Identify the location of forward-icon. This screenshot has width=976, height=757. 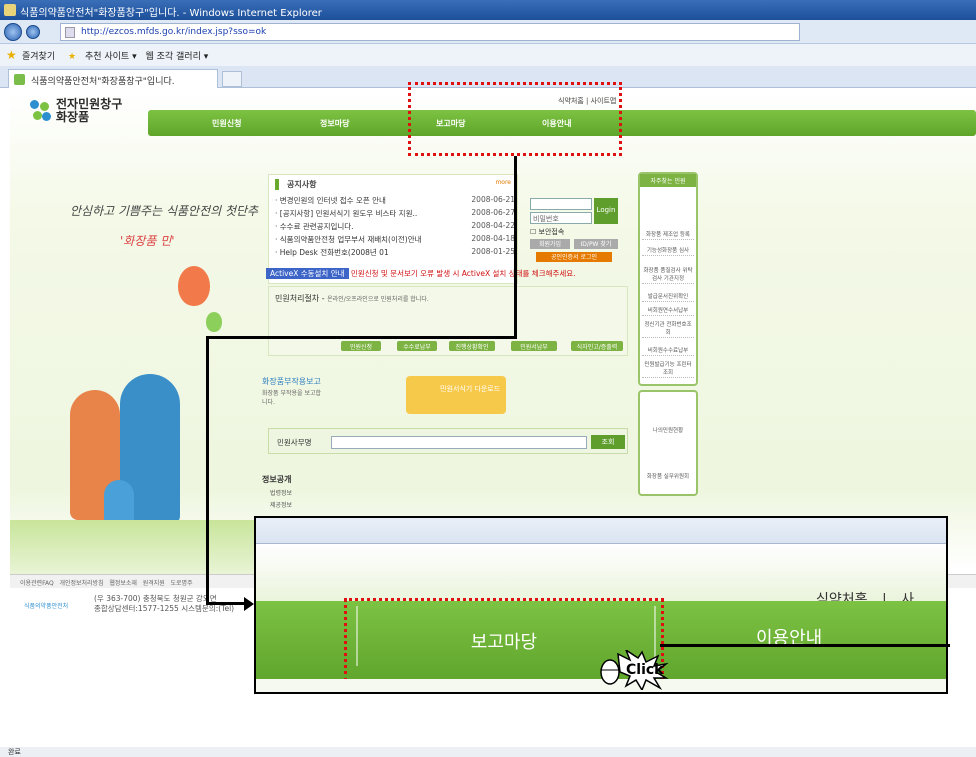
(33, 32).